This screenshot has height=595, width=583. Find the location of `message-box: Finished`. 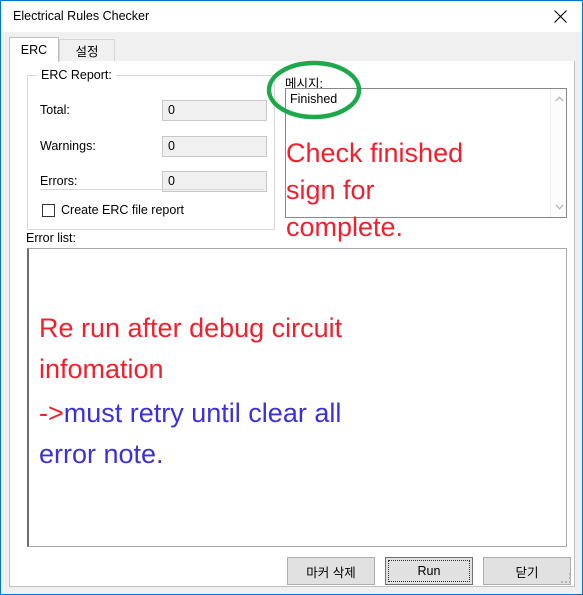

message-box: Finished is located at coordinates (426, 153).